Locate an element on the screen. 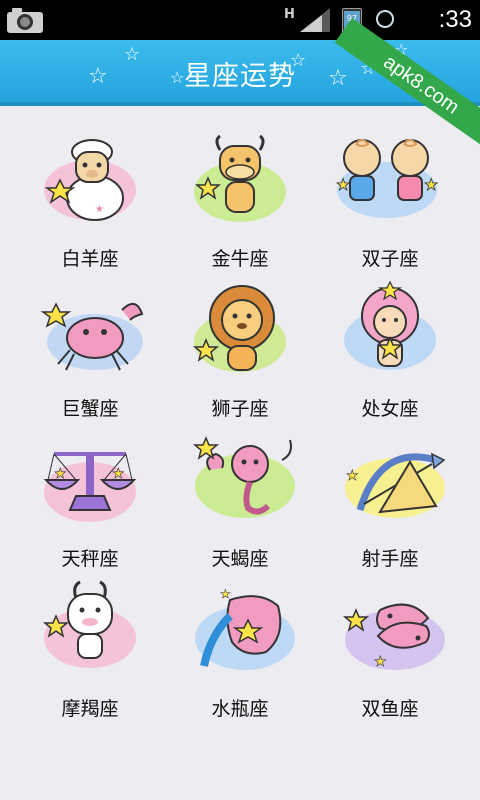  sign-label: 双子座 is located at coordinates (390, 259).